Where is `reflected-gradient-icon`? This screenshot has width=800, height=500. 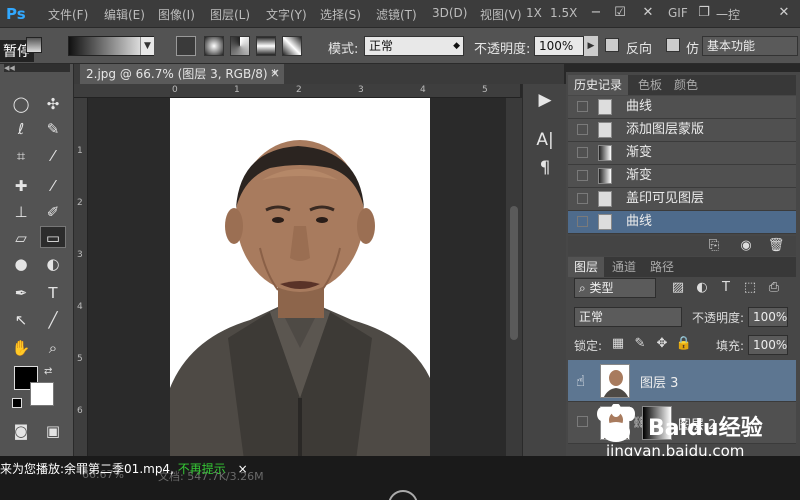
reflected-gradient-icon is located at coordinates (266, 46).